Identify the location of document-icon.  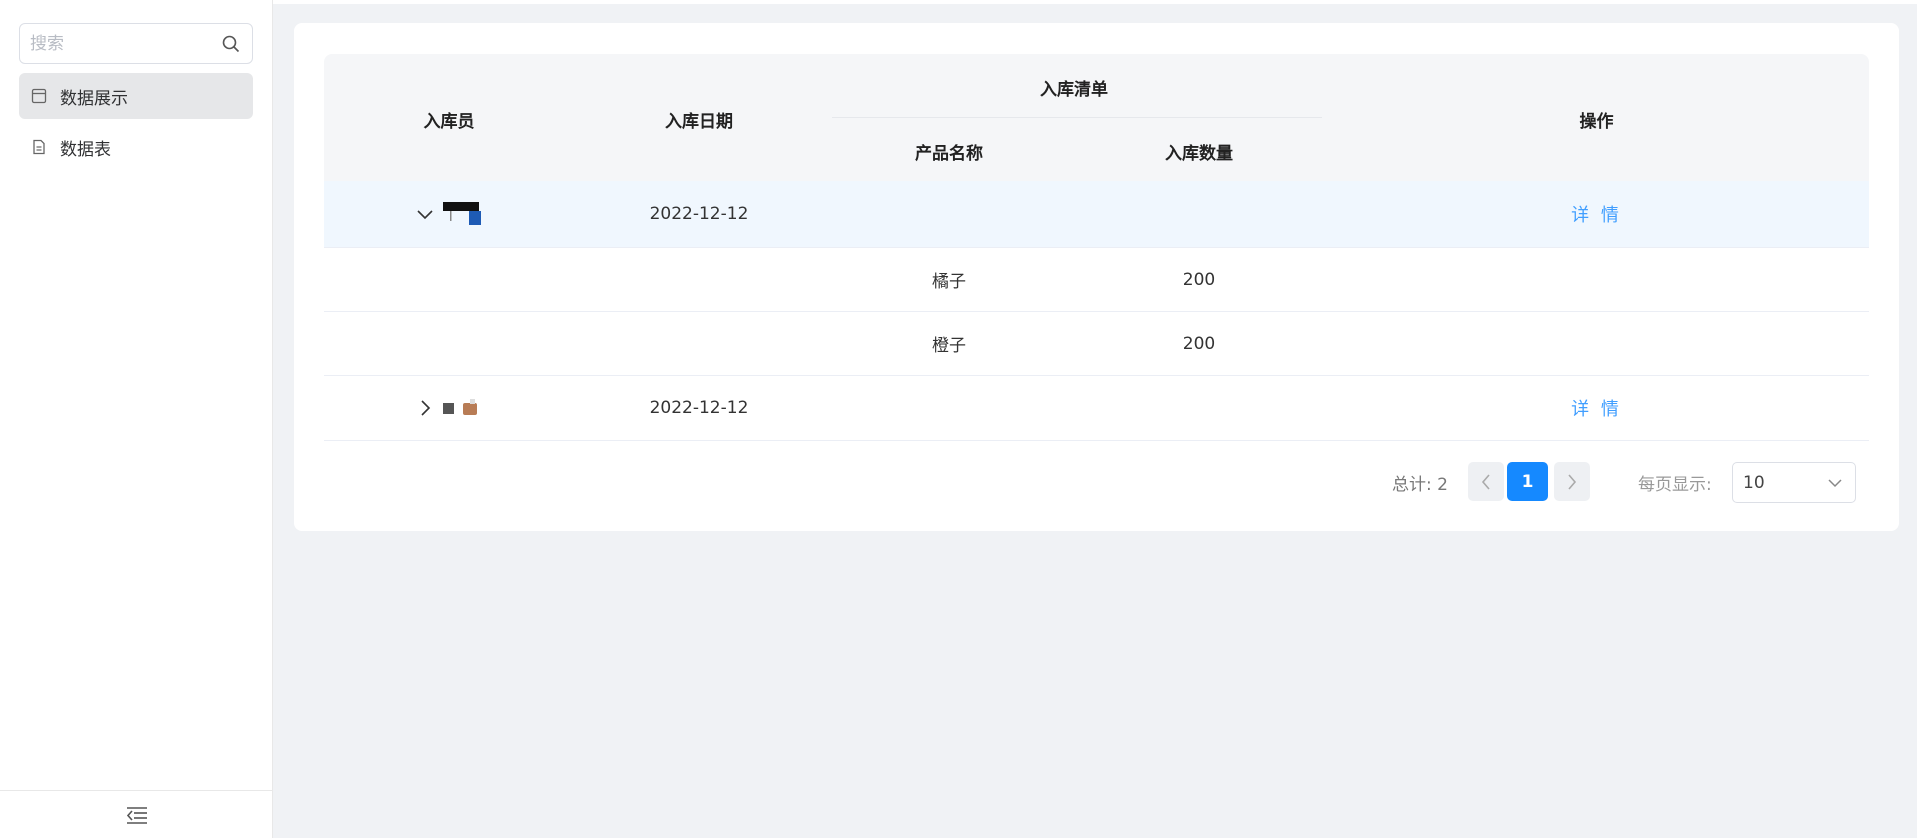
(39, 147).